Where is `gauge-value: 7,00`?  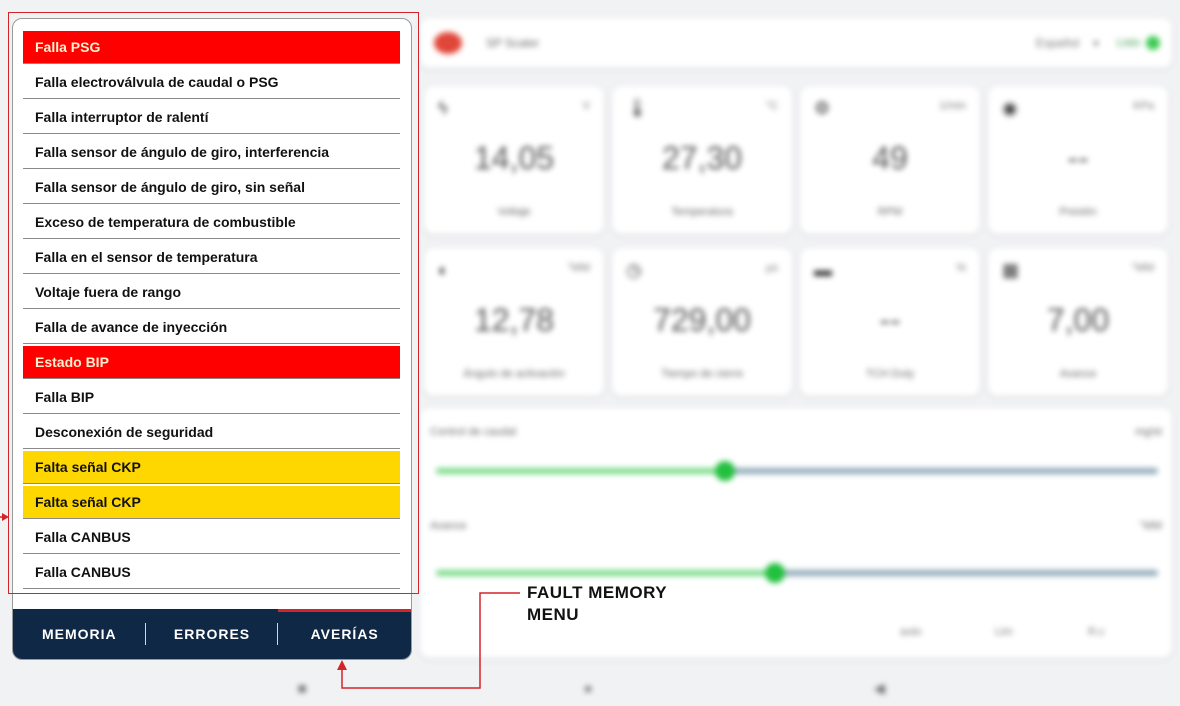
gauge-value: 7,00 is located at coordinates (1078, 320).